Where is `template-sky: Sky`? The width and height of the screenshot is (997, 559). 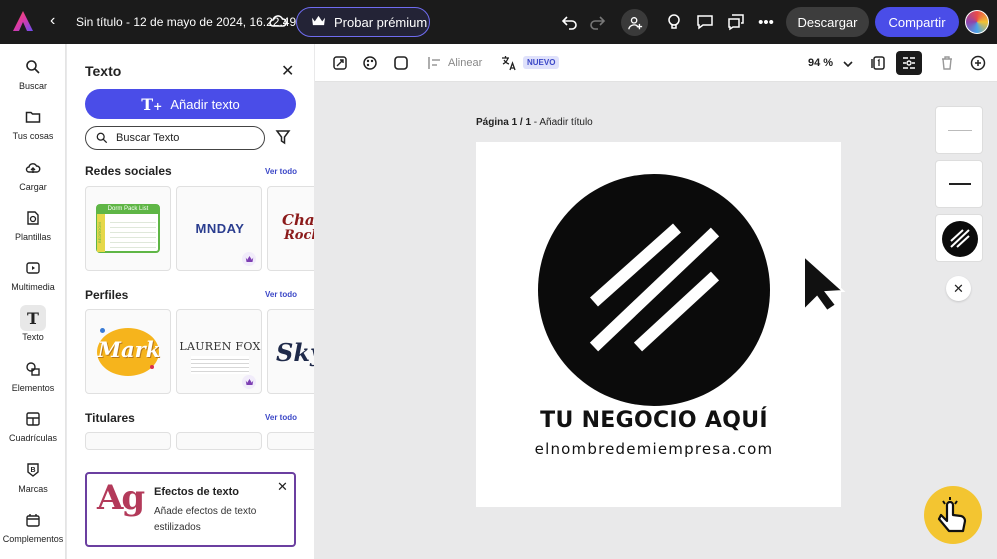
template-sky: Sky is located at coordinates (290, 351).